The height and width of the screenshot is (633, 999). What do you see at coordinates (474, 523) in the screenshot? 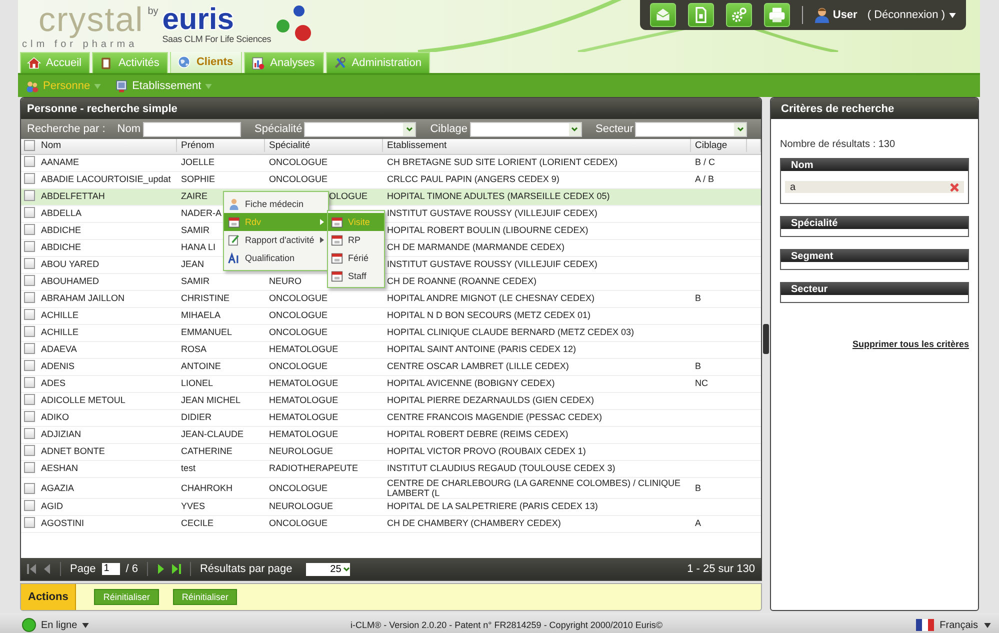
I see `table-cell: CH DE CHAMBERY (CHAMBERY CEDEX)` at bounding box center [474, 523].